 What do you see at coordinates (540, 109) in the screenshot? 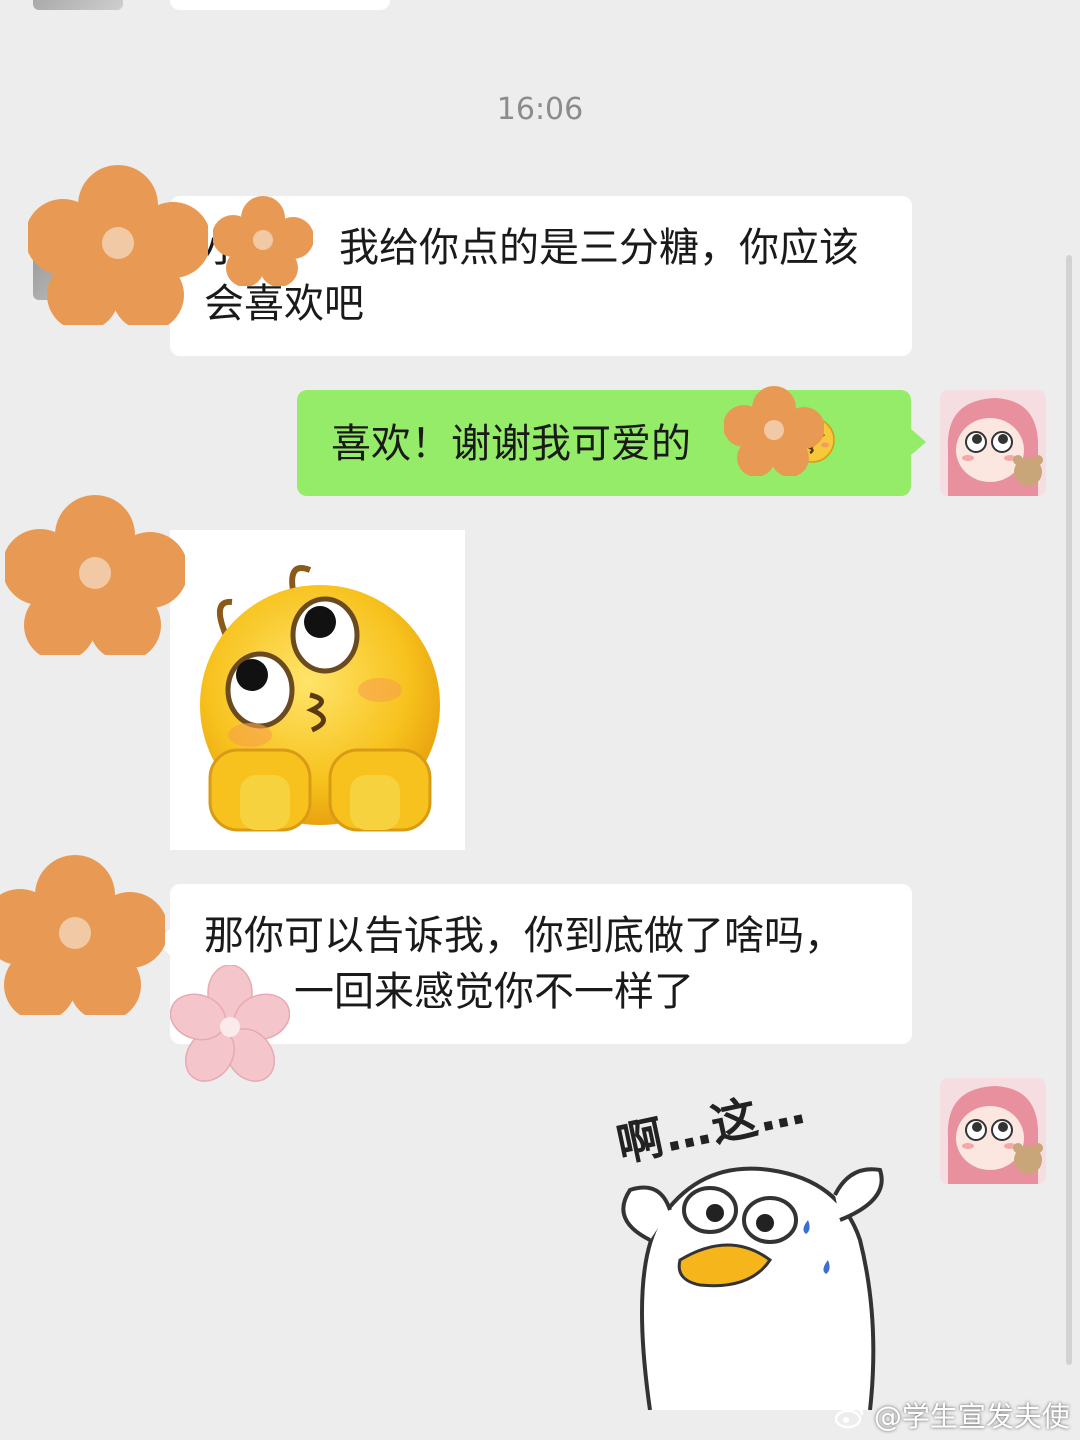
I see `message-timestamp: 16:06` at bounding box center [540, 109].